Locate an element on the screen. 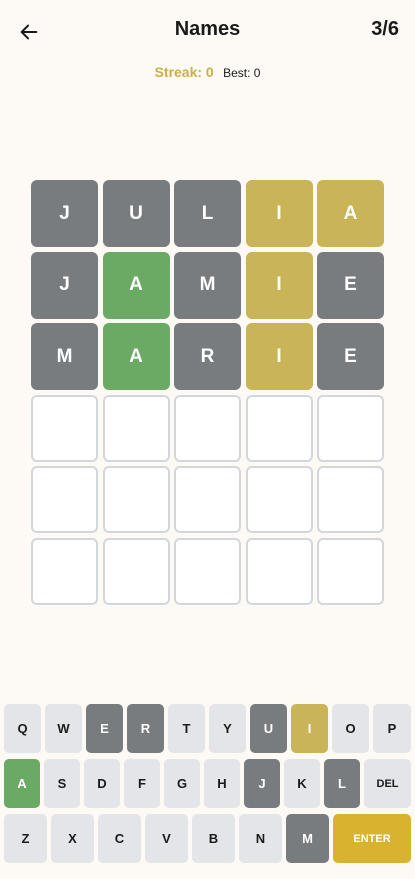 The image size is (415, 879). key-l: L is located at coordinates (342, 783).